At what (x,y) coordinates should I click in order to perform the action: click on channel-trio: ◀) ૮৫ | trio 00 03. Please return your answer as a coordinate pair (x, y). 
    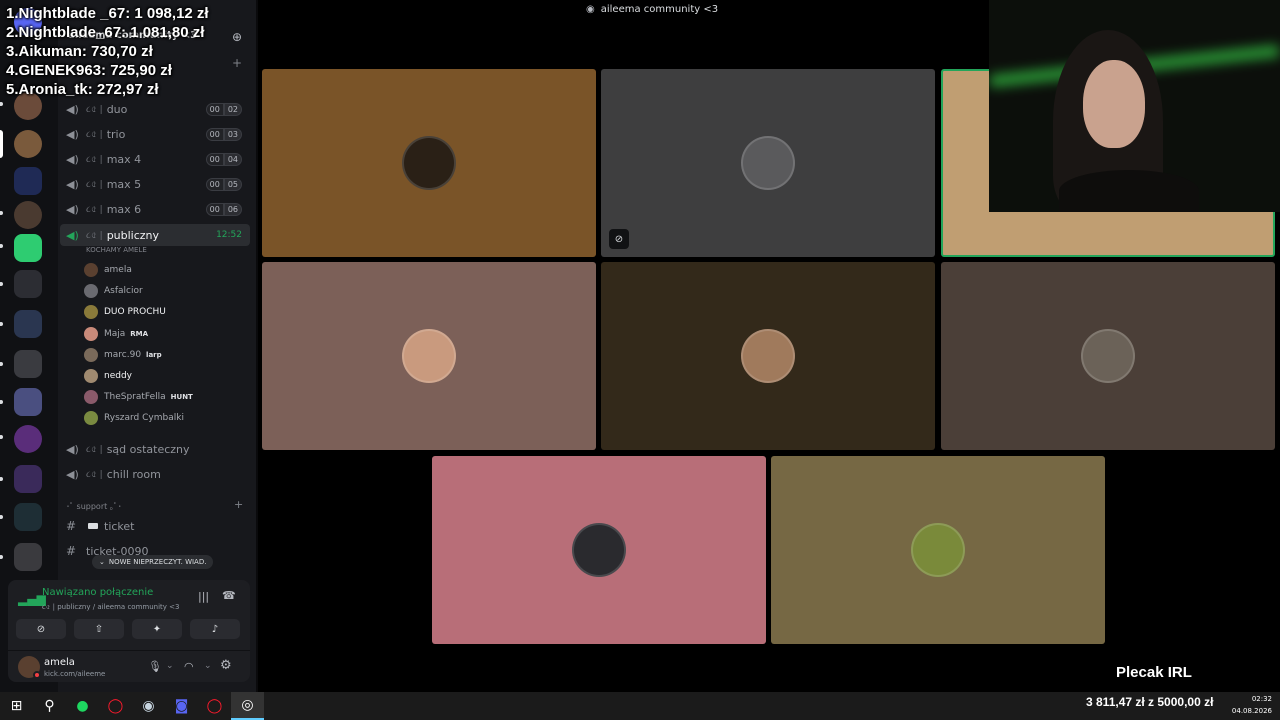
    Looking at the image, I should click on (155, 134).